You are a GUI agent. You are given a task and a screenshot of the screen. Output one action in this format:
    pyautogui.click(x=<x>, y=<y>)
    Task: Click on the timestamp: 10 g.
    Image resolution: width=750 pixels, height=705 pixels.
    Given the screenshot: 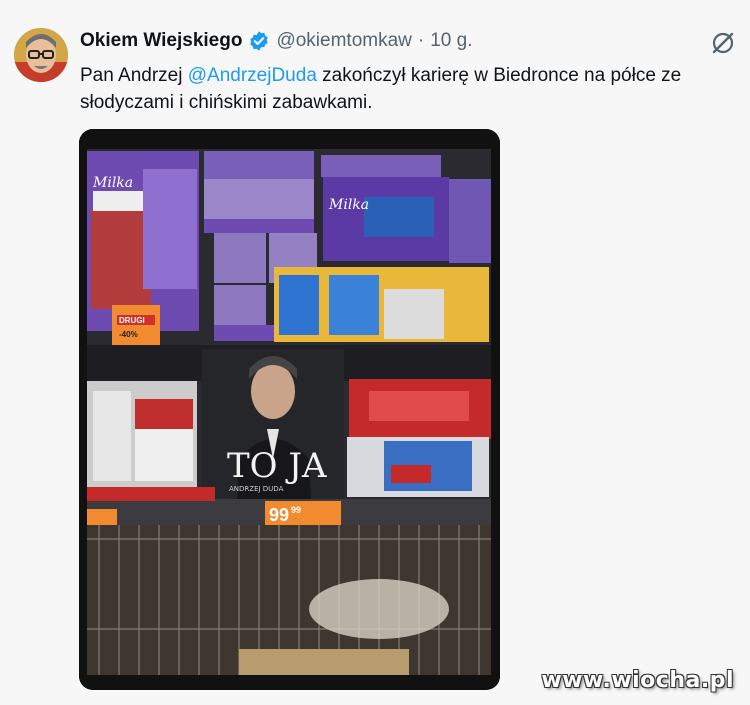 What is the action you would take?
    pyautogui.click(x=451, y=41)
    